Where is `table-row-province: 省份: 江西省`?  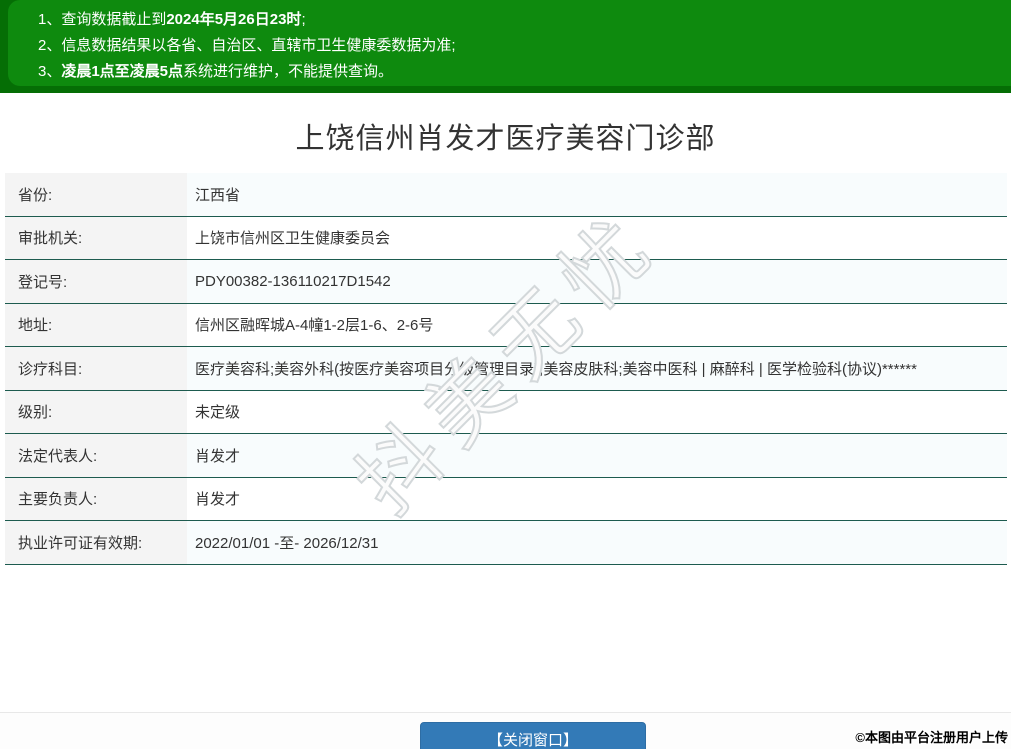 table-row-province: 省份: 江西省 is located at coordinates (506, 195).